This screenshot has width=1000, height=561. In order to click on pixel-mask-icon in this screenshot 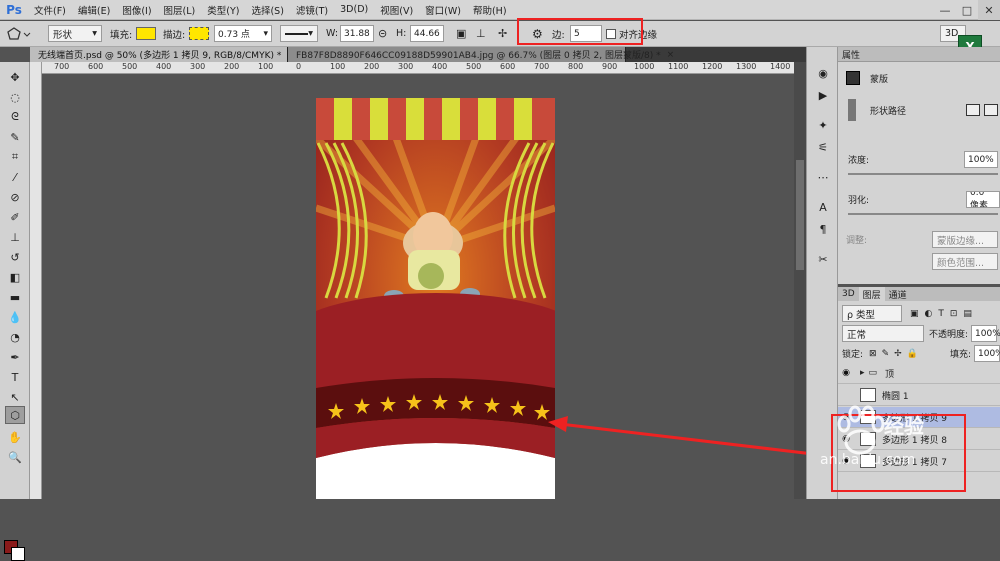, I will do `click(973, 110)`.